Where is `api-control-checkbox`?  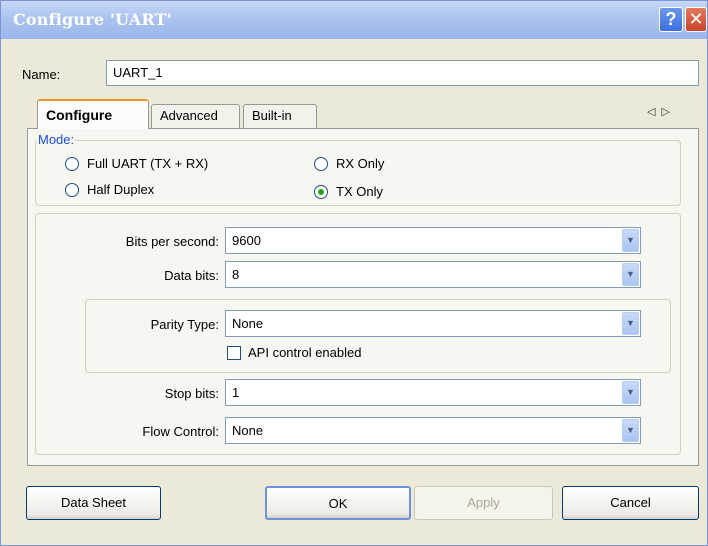
api-control-checkbox is located at coordinates (234, 352).